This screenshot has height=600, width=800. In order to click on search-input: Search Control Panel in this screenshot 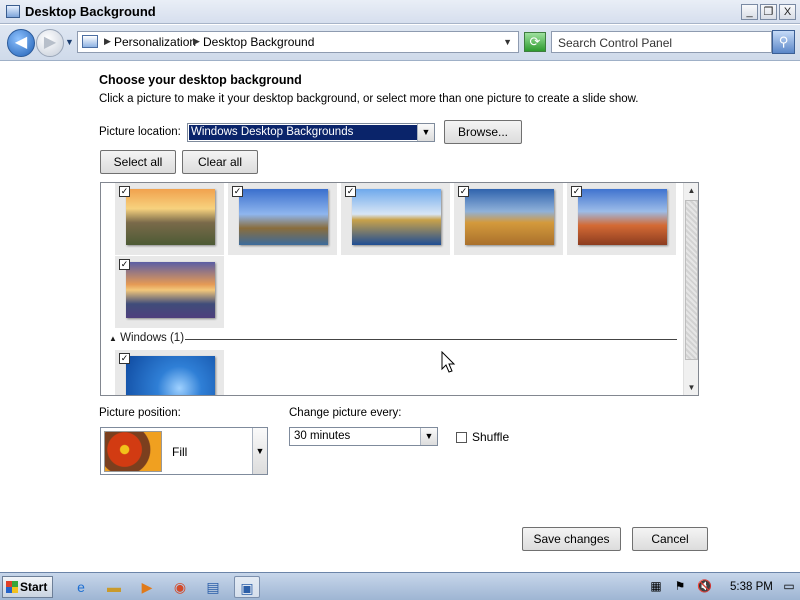, I will do `click(661, 42)`.